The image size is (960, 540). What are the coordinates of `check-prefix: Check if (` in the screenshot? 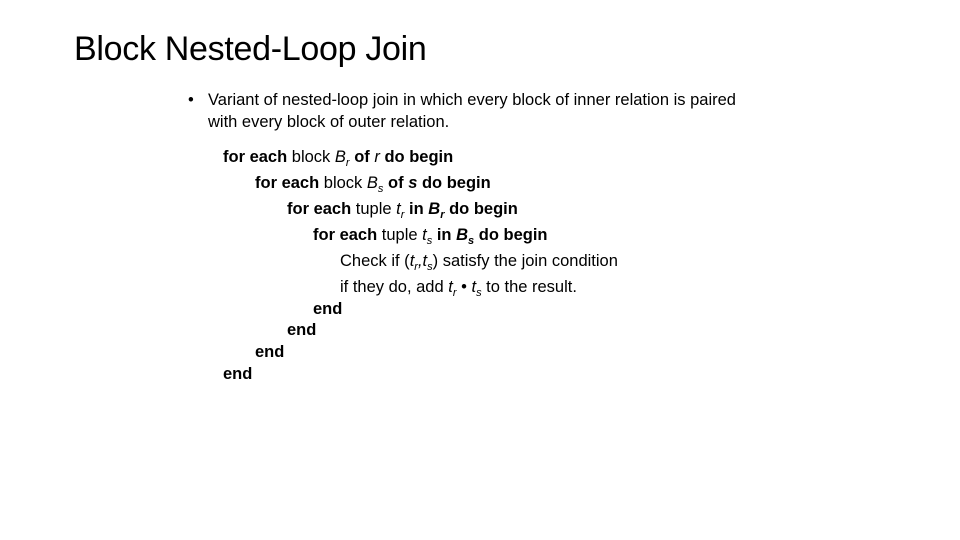 It's located at (375, 261).